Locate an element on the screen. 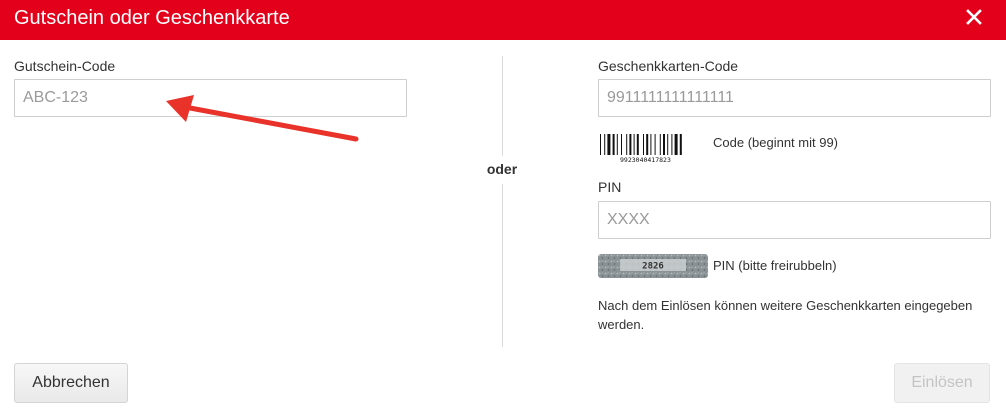 The height and width of the screenshot is (415, 1006). cancel-button: Abbrechen is located at coordinates (71, 383).